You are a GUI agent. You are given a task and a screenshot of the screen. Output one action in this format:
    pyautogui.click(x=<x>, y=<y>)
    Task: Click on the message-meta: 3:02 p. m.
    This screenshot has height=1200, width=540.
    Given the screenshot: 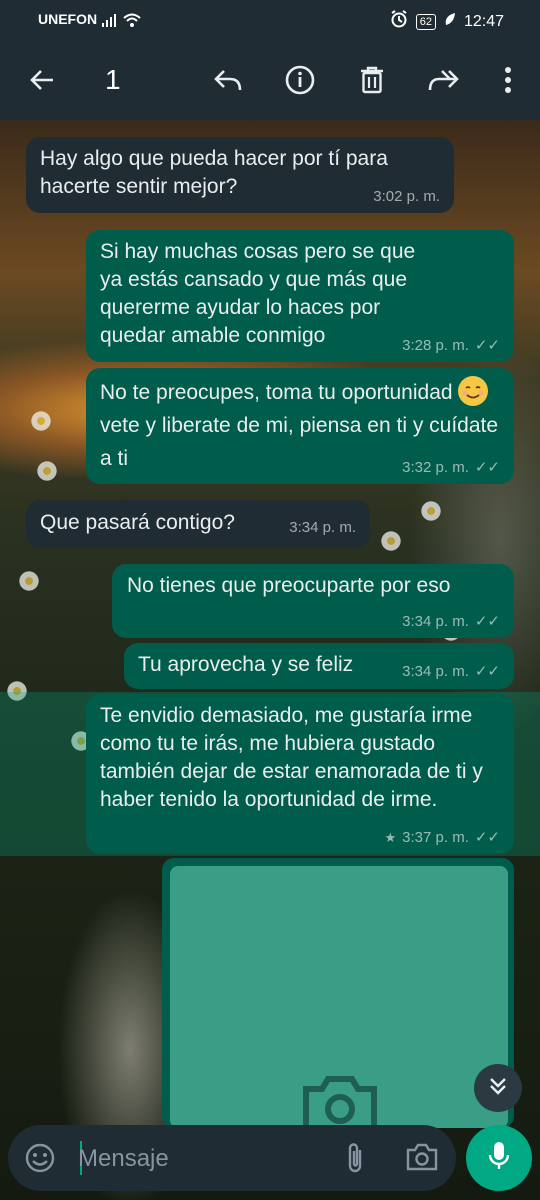 What is the action you would take?
    pyautogui.click(x=406, y=197)
    